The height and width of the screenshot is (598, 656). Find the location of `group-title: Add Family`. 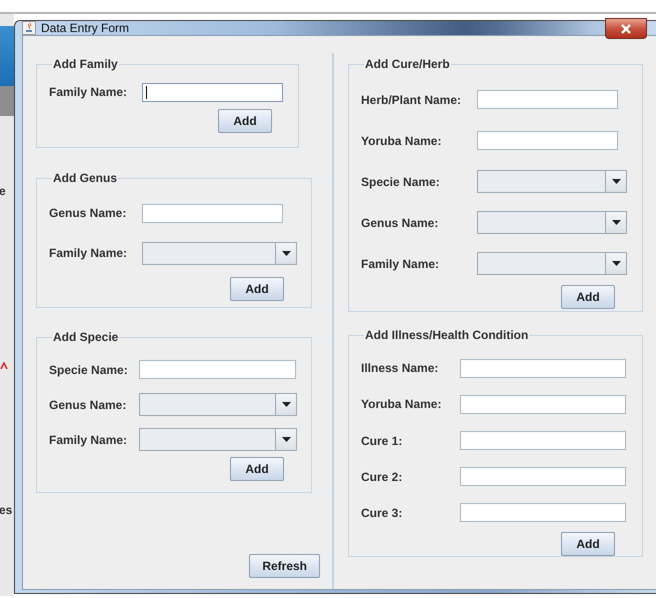

group-title: Add Family is located at coordinates (85, 64).